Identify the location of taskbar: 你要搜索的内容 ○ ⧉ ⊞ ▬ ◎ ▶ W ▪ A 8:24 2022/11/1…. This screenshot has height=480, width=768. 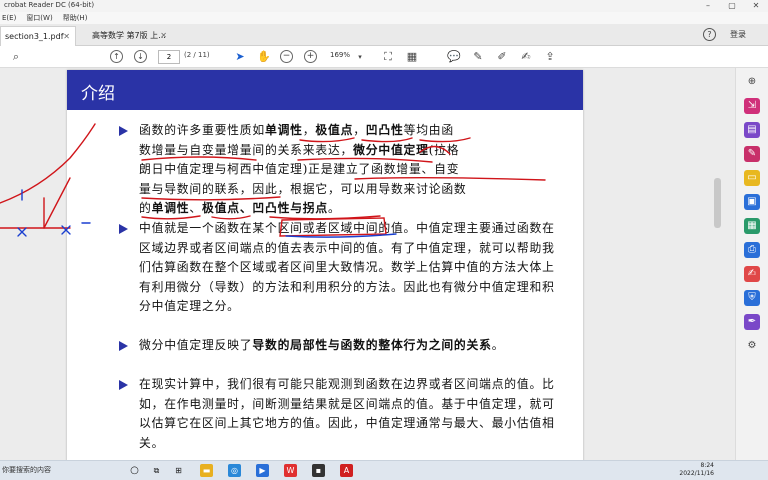
(384, 470).